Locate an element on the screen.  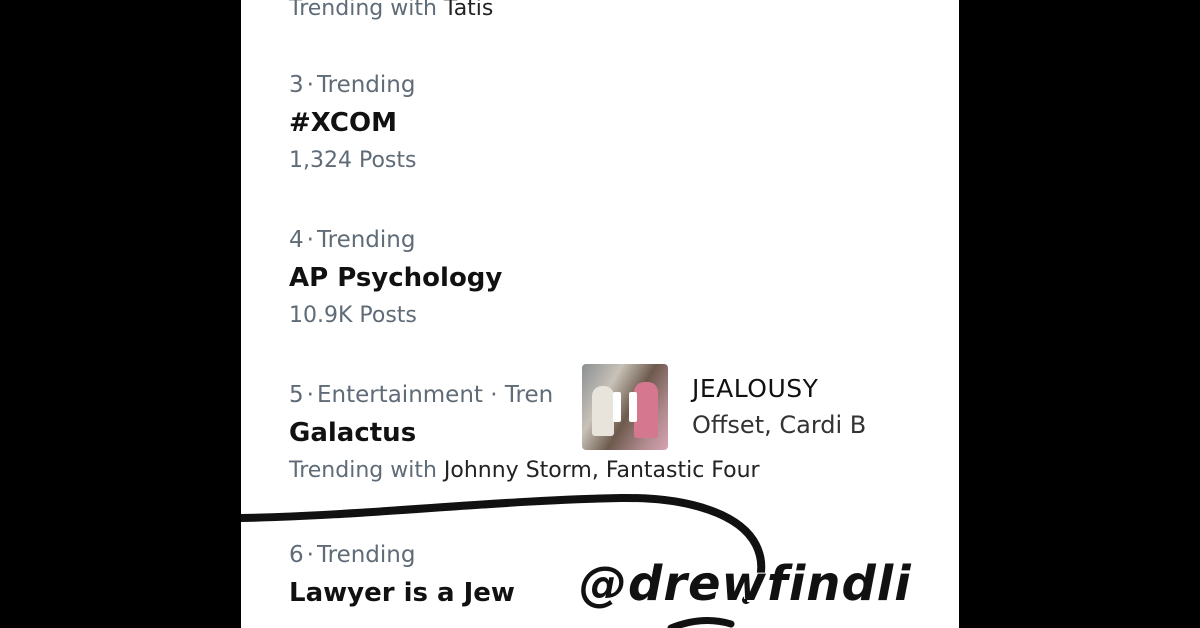
trend-rank: 6 is located at coordinates (296, 555).